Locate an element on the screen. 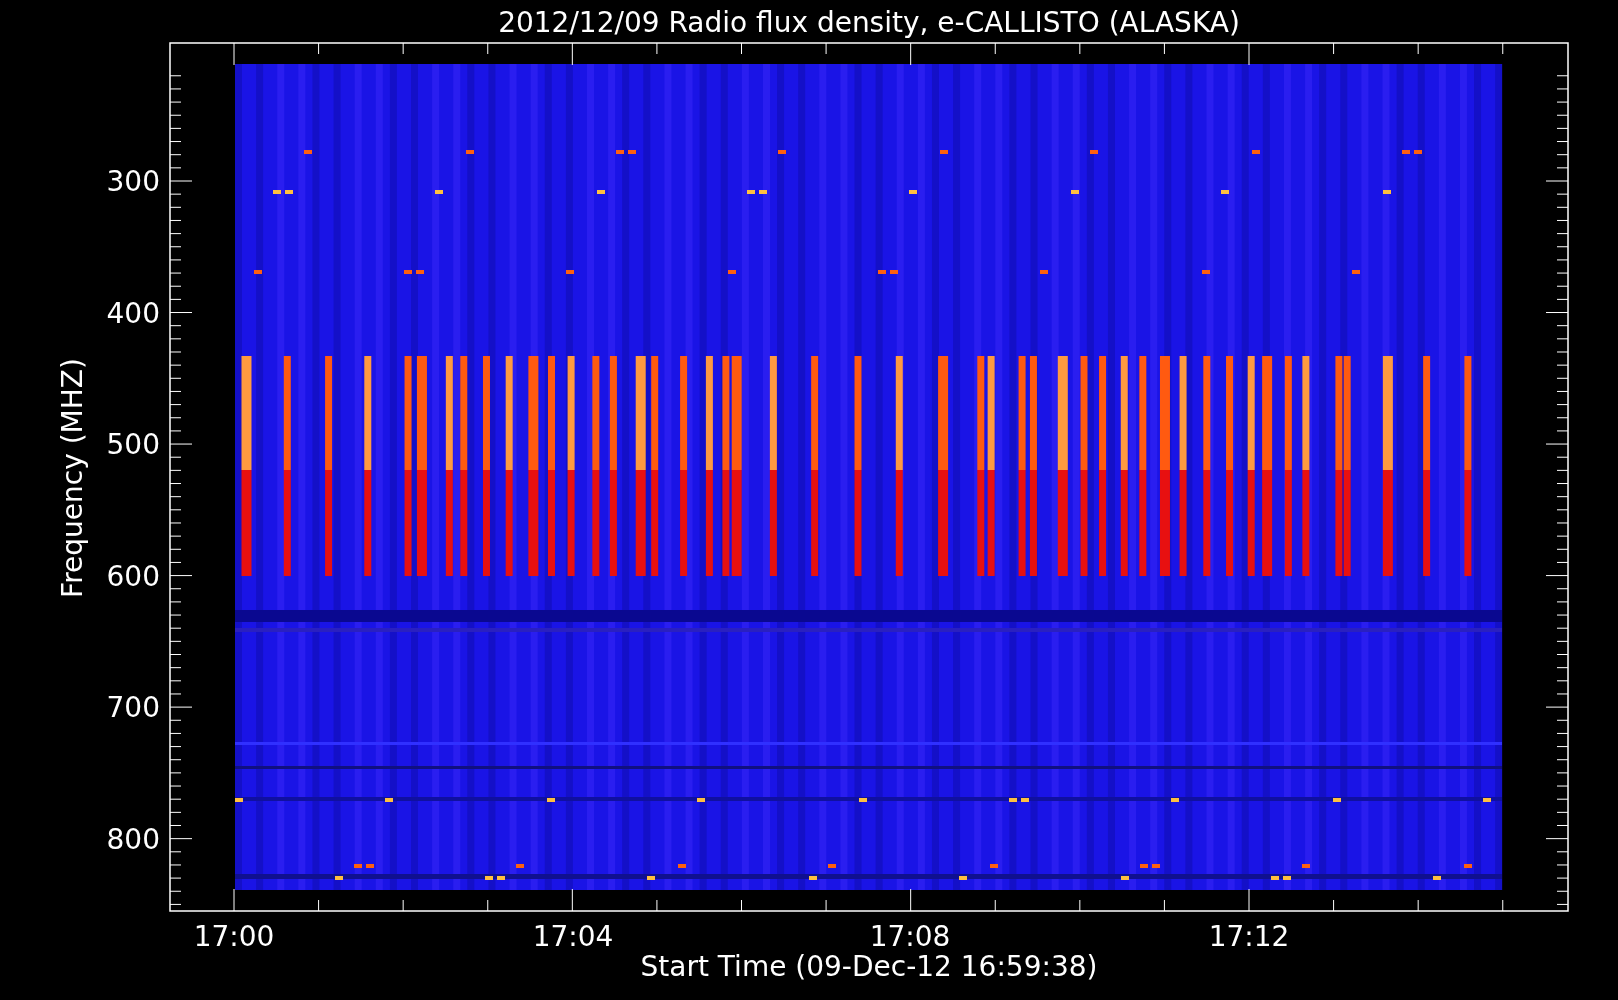  y-tick-label: 800 is located at coordinates (133, 839).